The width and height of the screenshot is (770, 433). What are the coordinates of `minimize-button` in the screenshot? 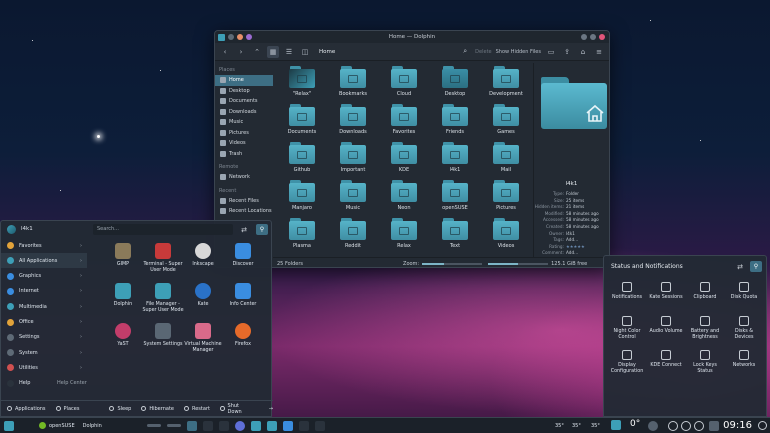 It's located at (584, 37).